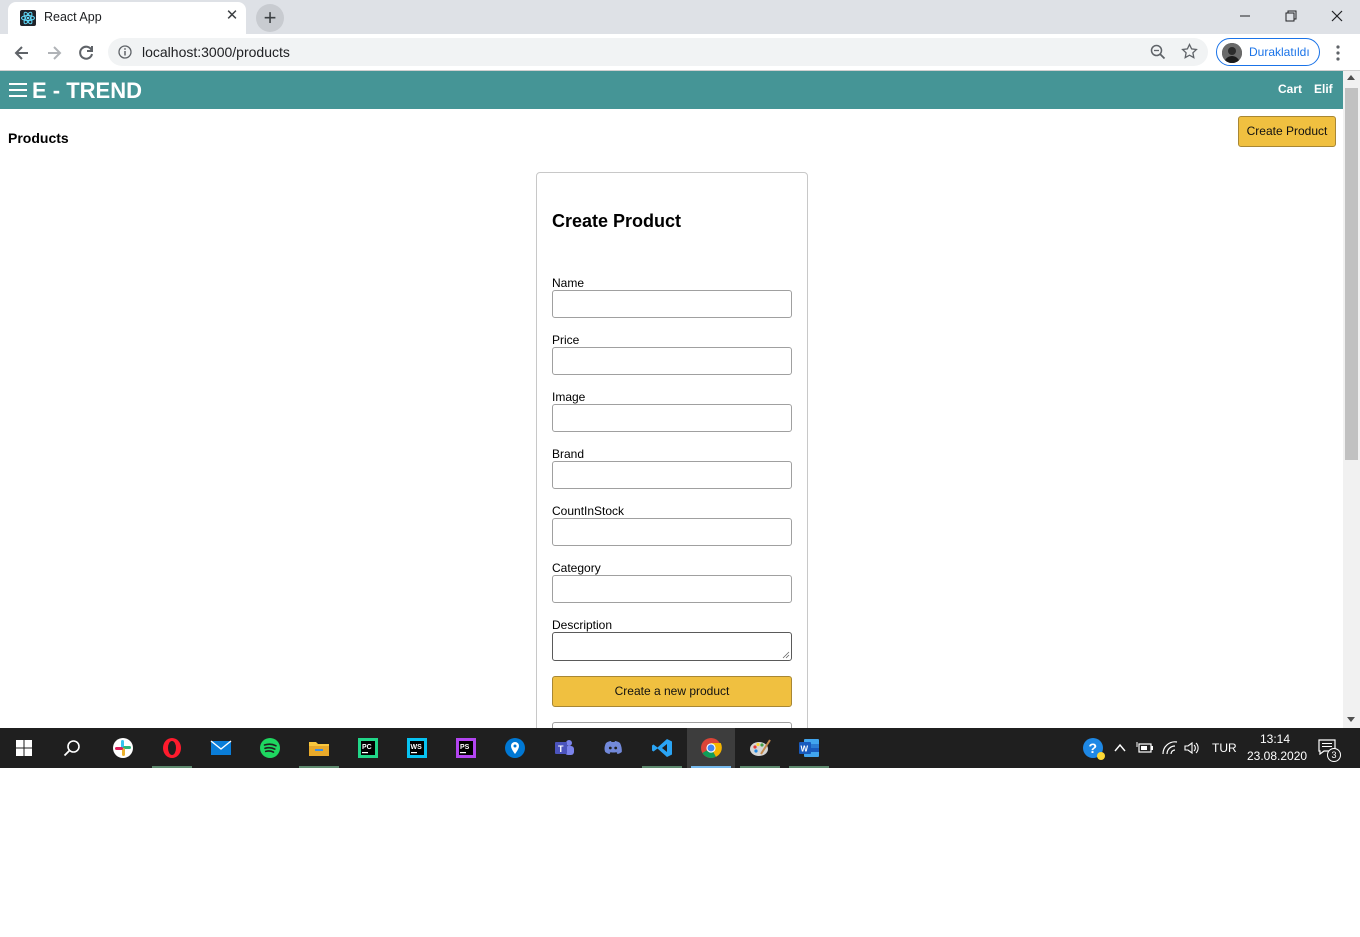 The height and width of the screenshot is (937, 1360). I want to click on minimize-icon, so click(1245, 16).